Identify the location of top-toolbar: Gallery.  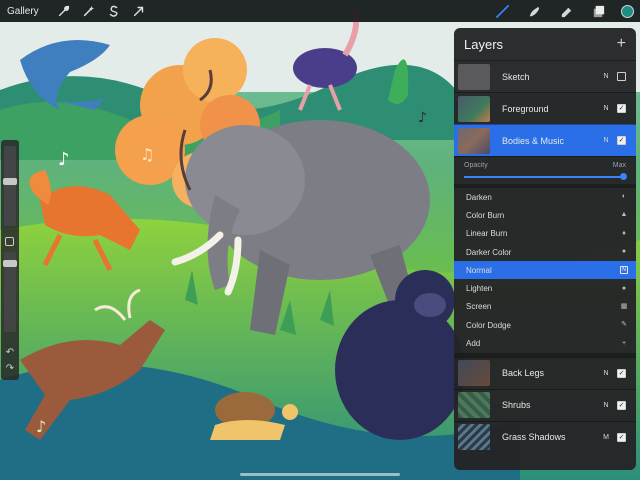
(320, 11).